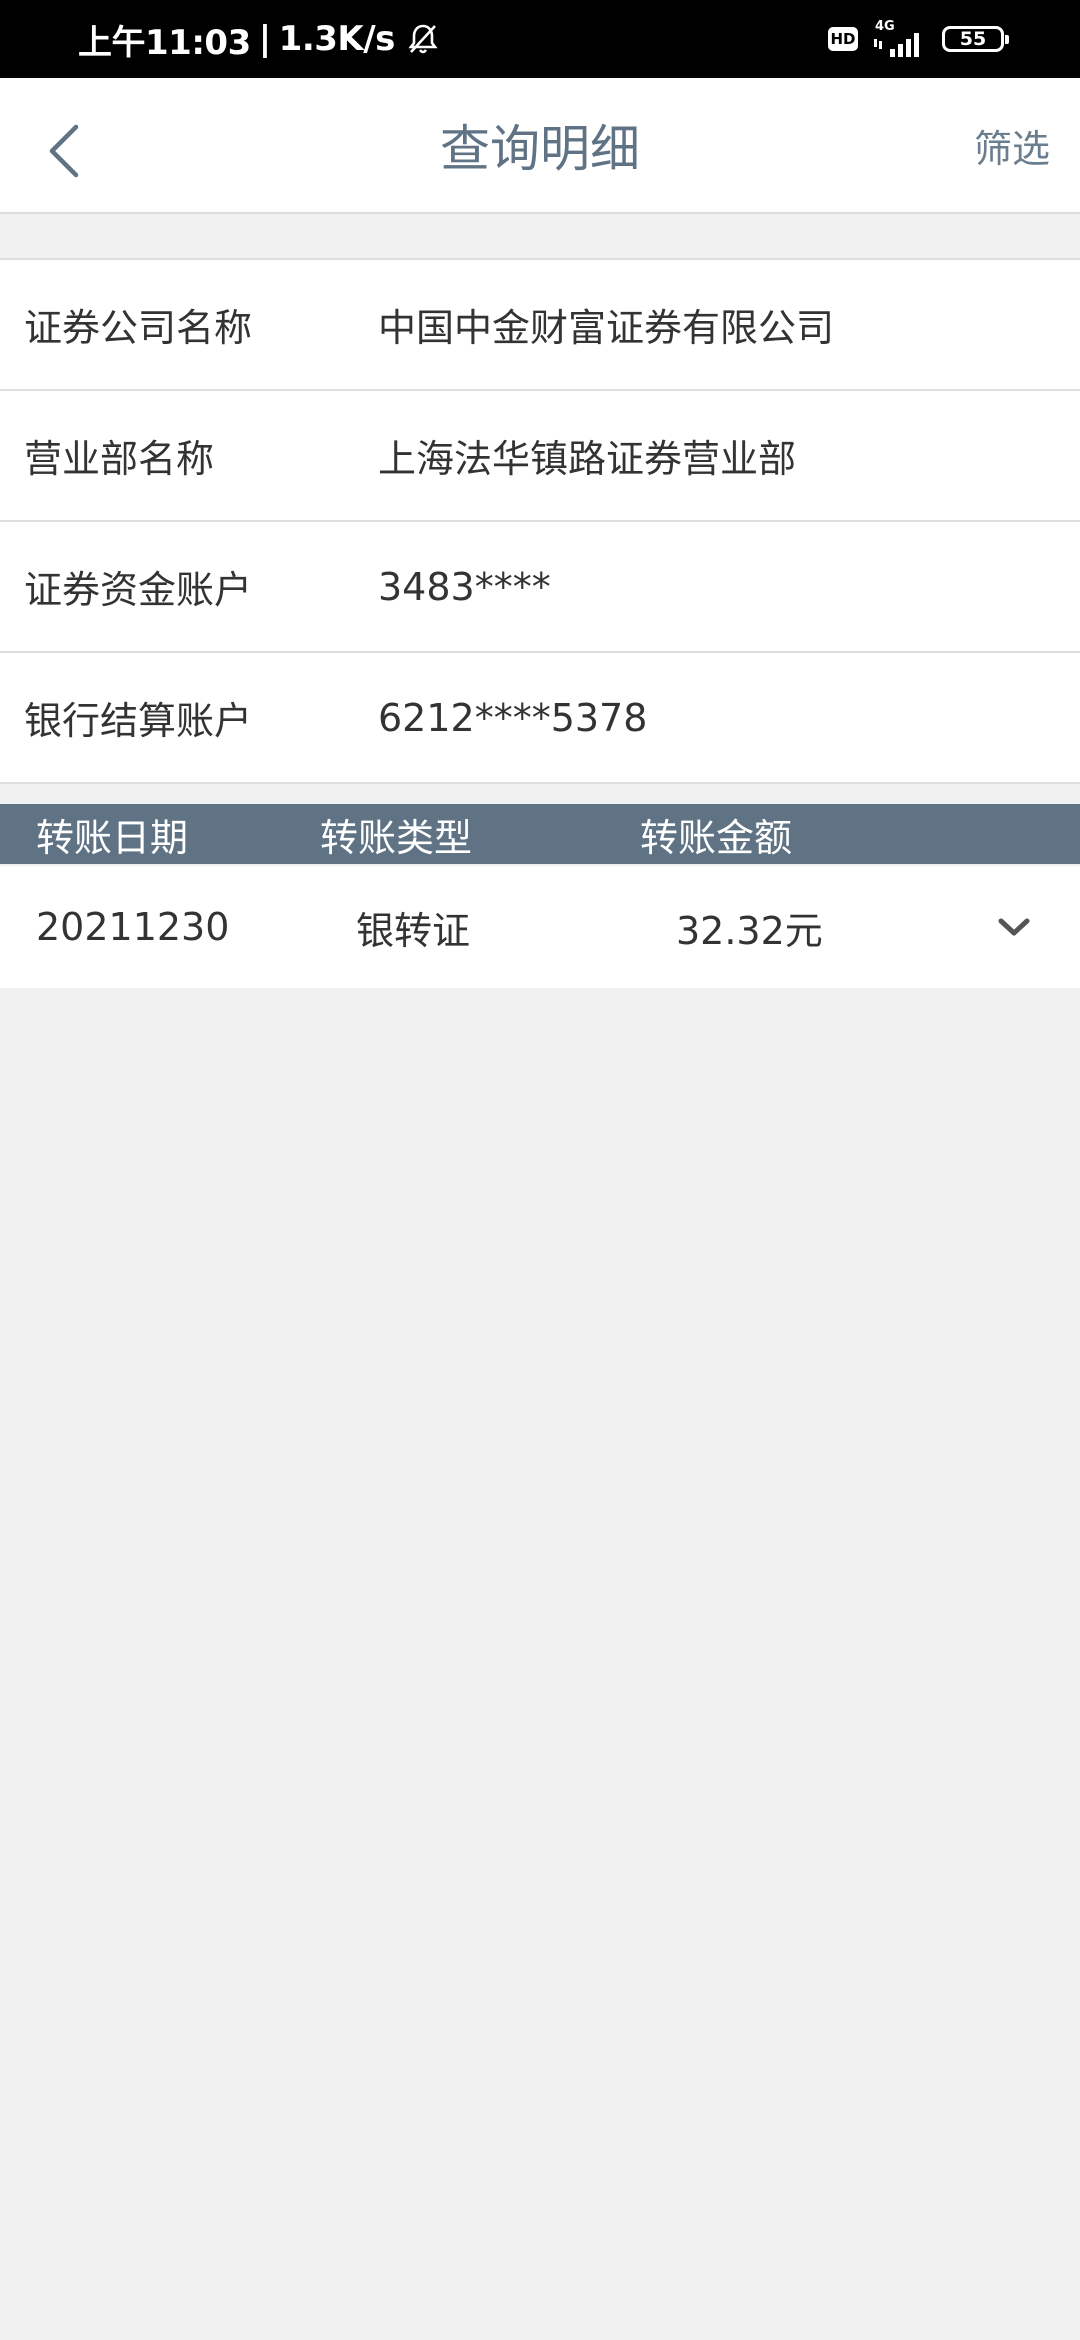 The height and width of the screenshot is (2340, 1080). I want to click on table-header: 转账日期 转账类型 转账金额, so click(540, 834).